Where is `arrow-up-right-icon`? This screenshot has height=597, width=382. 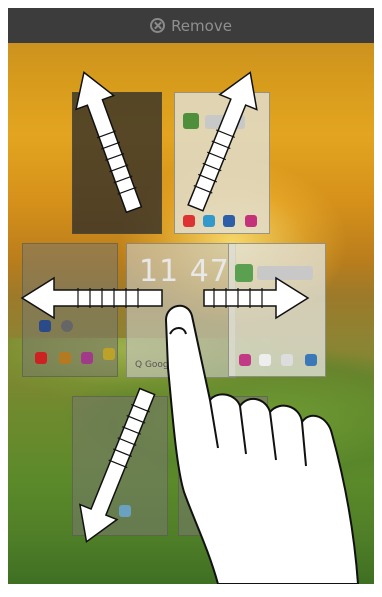 arrow-up-right-icon is located at coordinates (222, 141).